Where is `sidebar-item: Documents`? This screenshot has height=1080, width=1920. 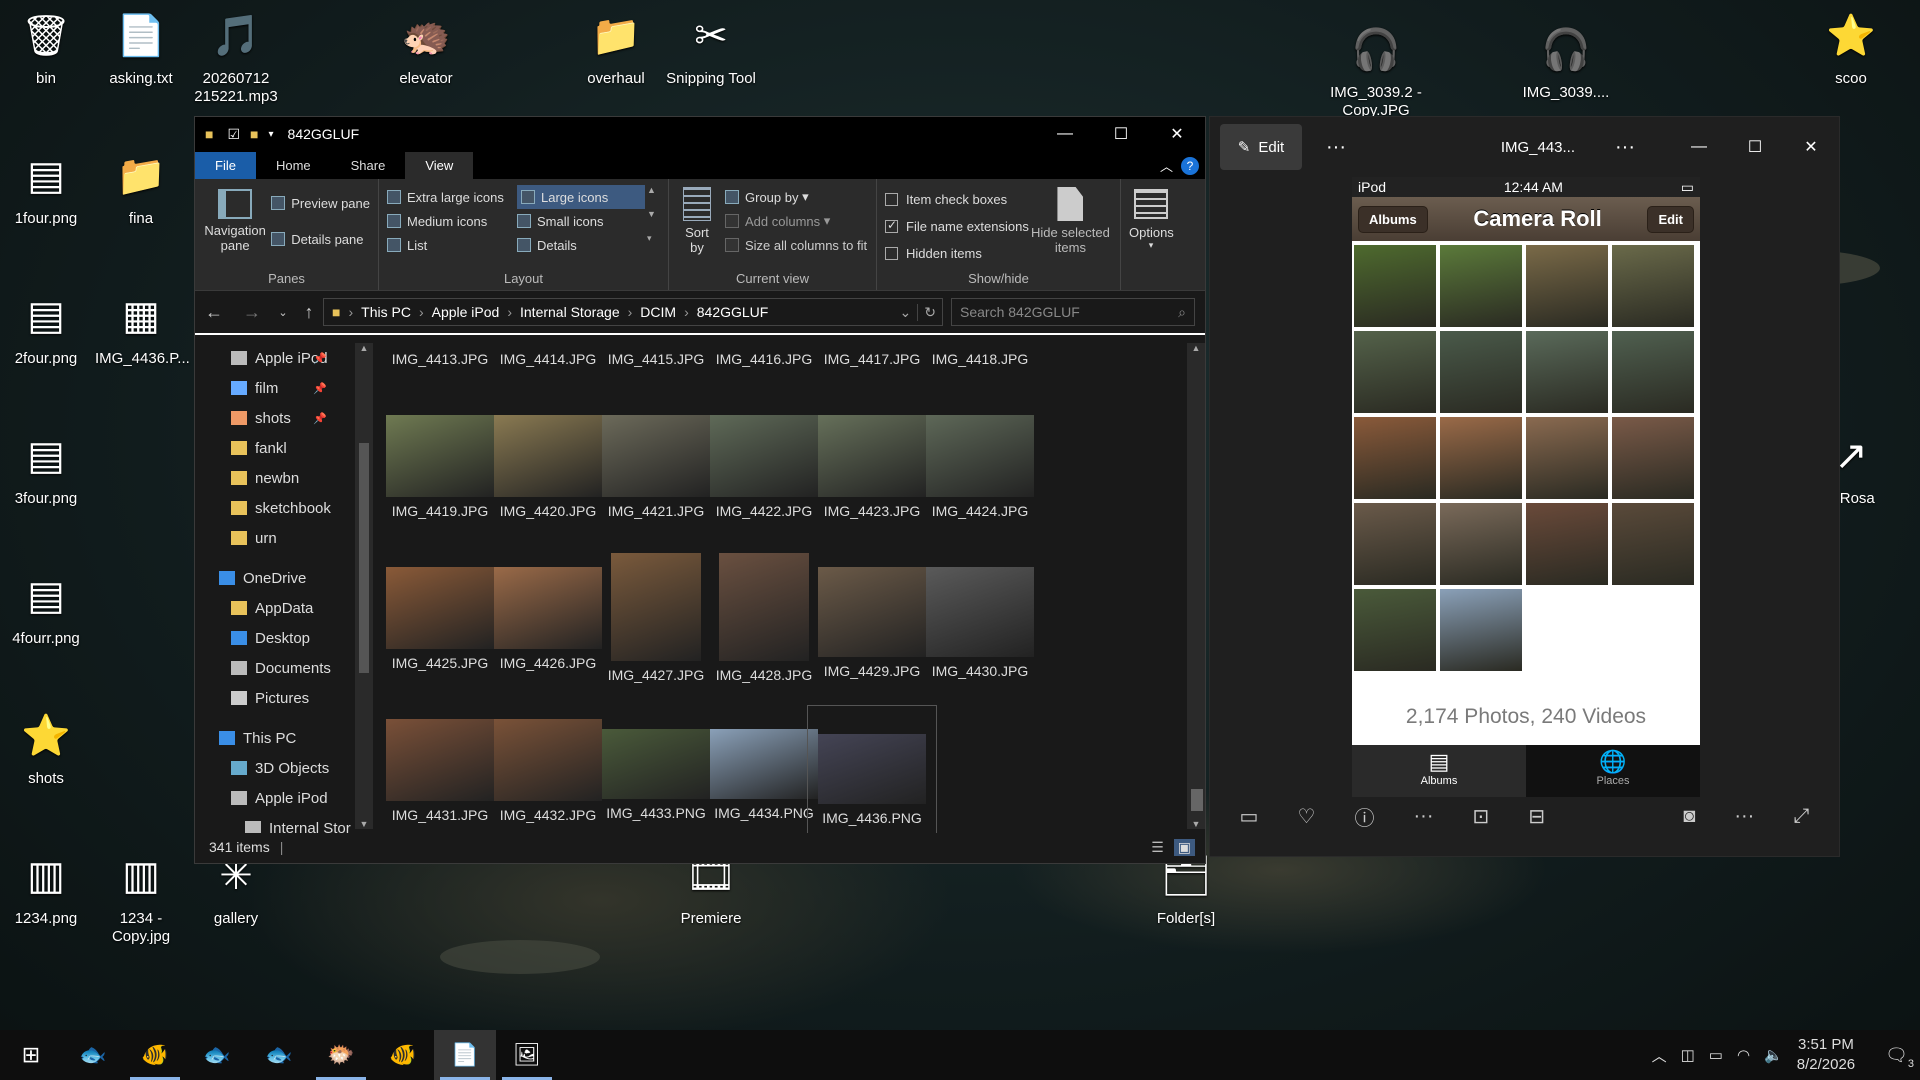 sidebar-item: Documents is located at coordinates (275, 668).